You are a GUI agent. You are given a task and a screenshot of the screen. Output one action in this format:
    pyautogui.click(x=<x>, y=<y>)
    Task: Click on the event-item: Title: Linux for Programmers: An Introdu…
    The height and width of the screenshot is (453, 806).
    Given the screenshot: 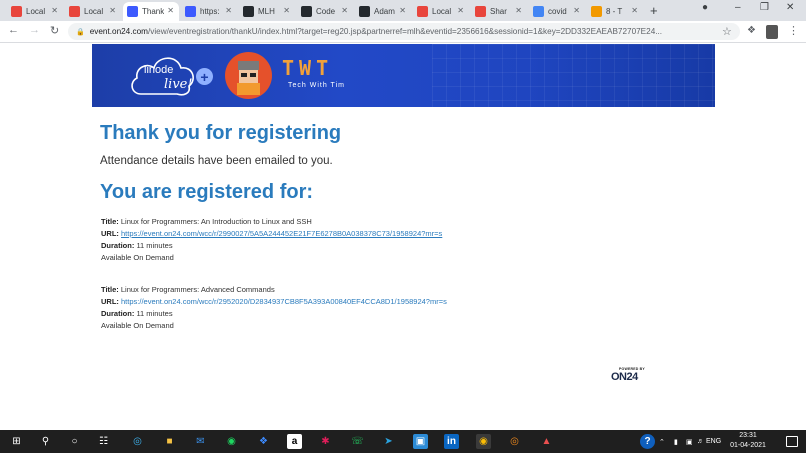 What is the action you would take?
    pyautogui.click(x=271, y=240)
    